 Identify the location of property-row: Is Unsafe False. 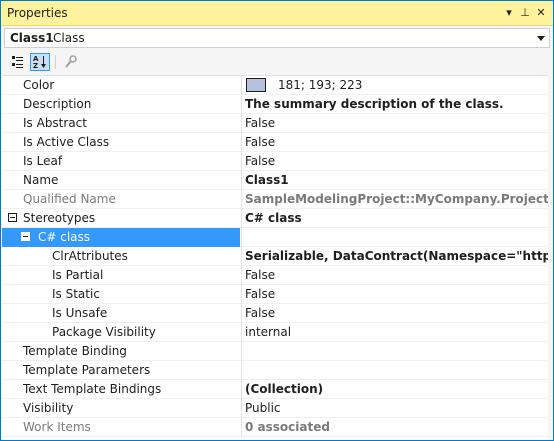
(275, 313).